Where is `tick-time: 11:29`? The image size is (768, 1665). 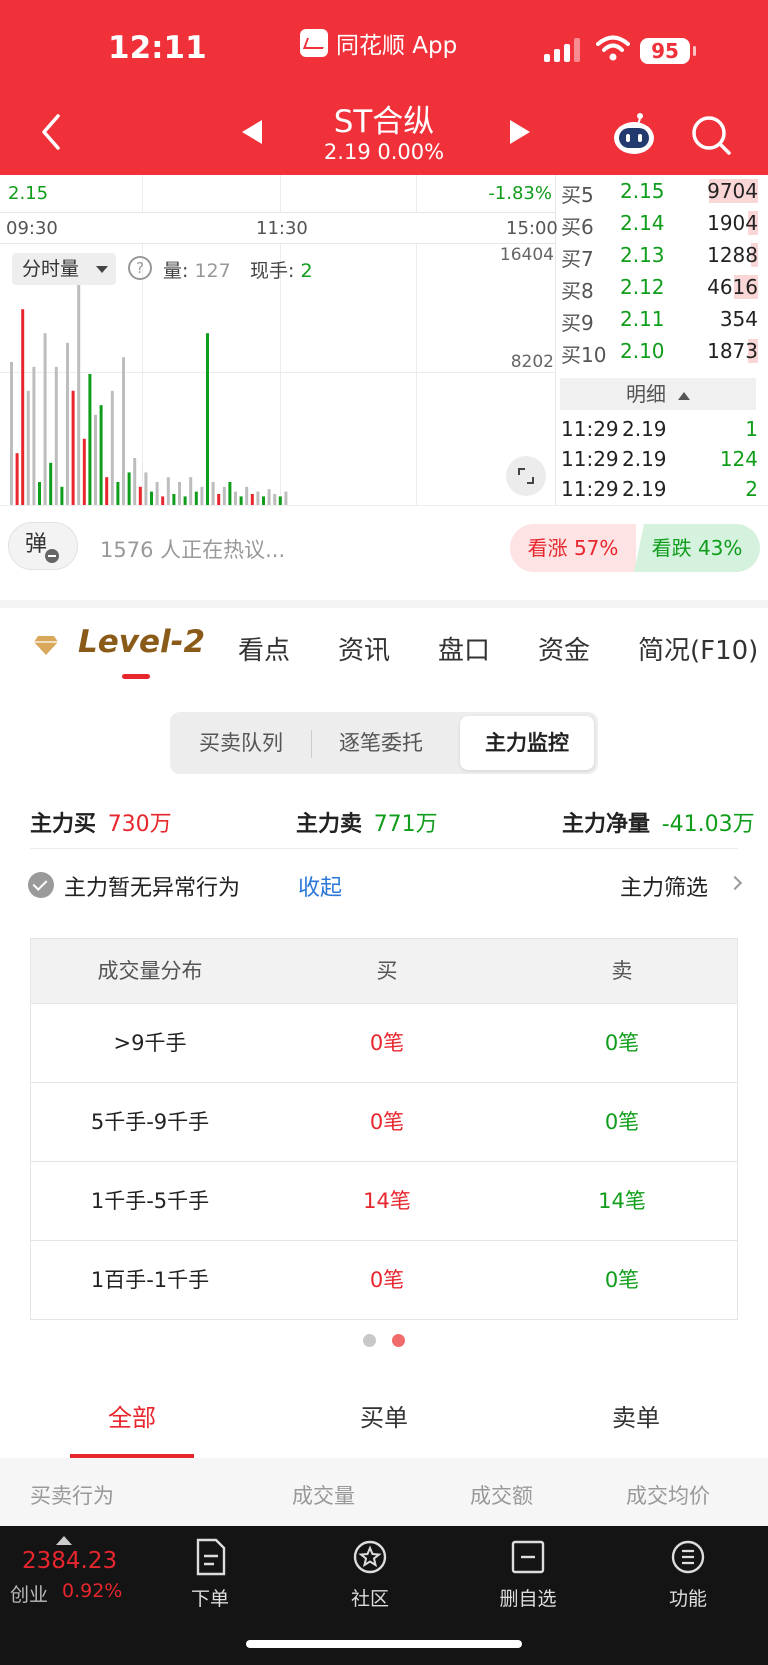 tick-time: 11:29 is located at coordinates (590, 429).